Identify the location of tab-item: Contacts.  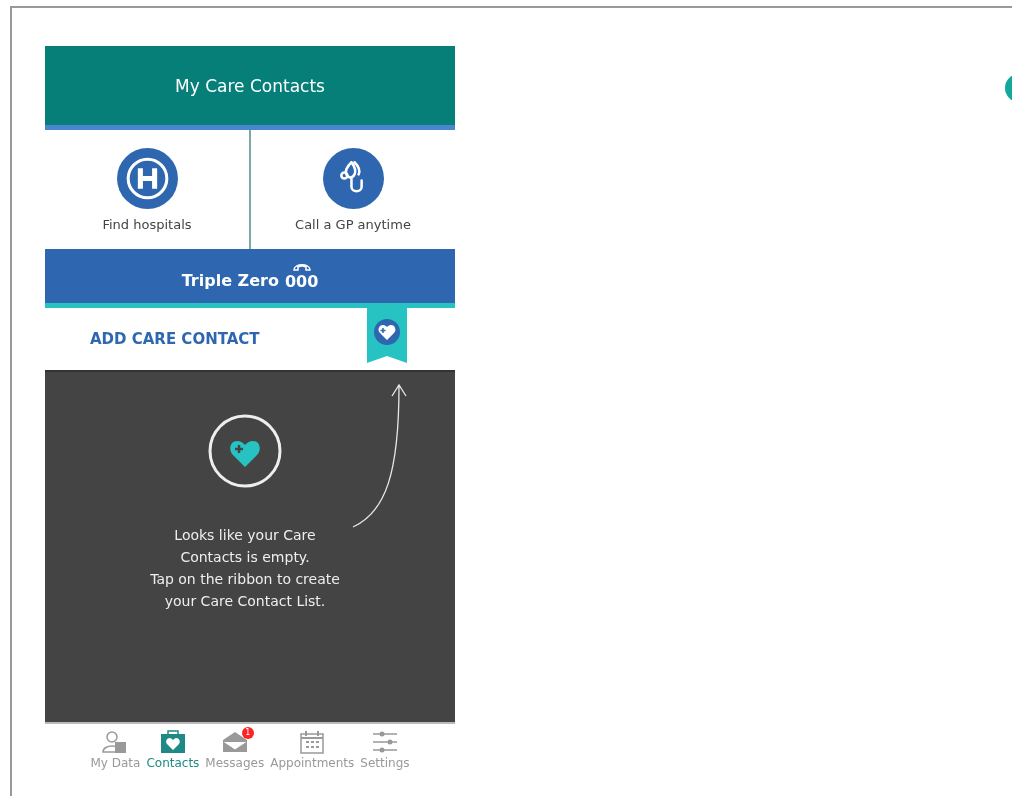
(173, 751).